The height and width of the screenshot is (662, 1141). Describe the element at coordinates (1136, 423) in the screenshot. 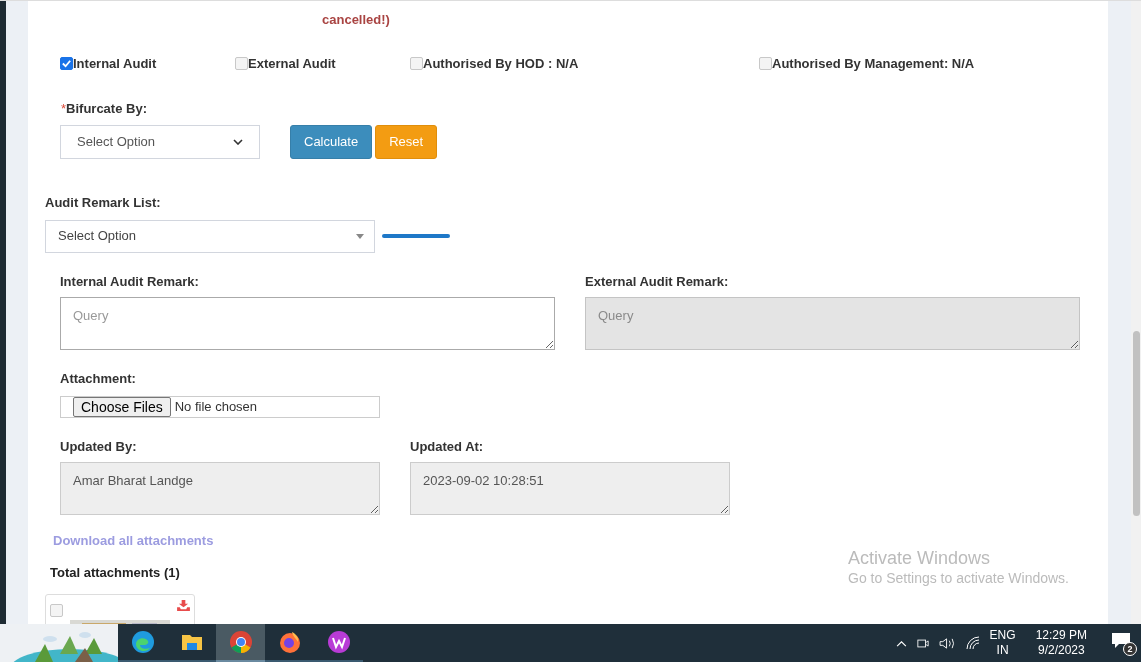

I see `scrollbar-thumb` at that location.